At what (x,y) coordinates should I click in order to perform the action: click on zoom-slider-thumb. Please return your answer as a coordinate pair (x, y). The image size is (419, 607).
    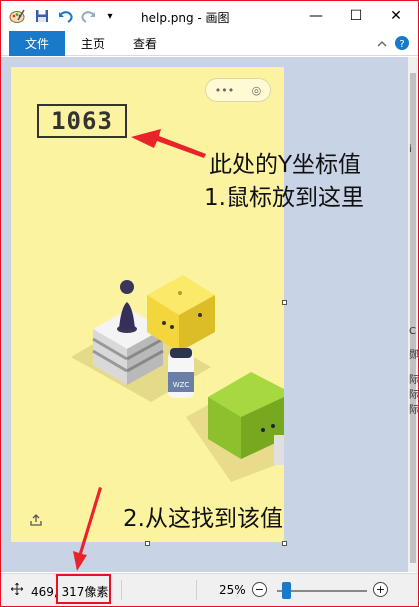
    Looking at the image, I should click on (286, 590).